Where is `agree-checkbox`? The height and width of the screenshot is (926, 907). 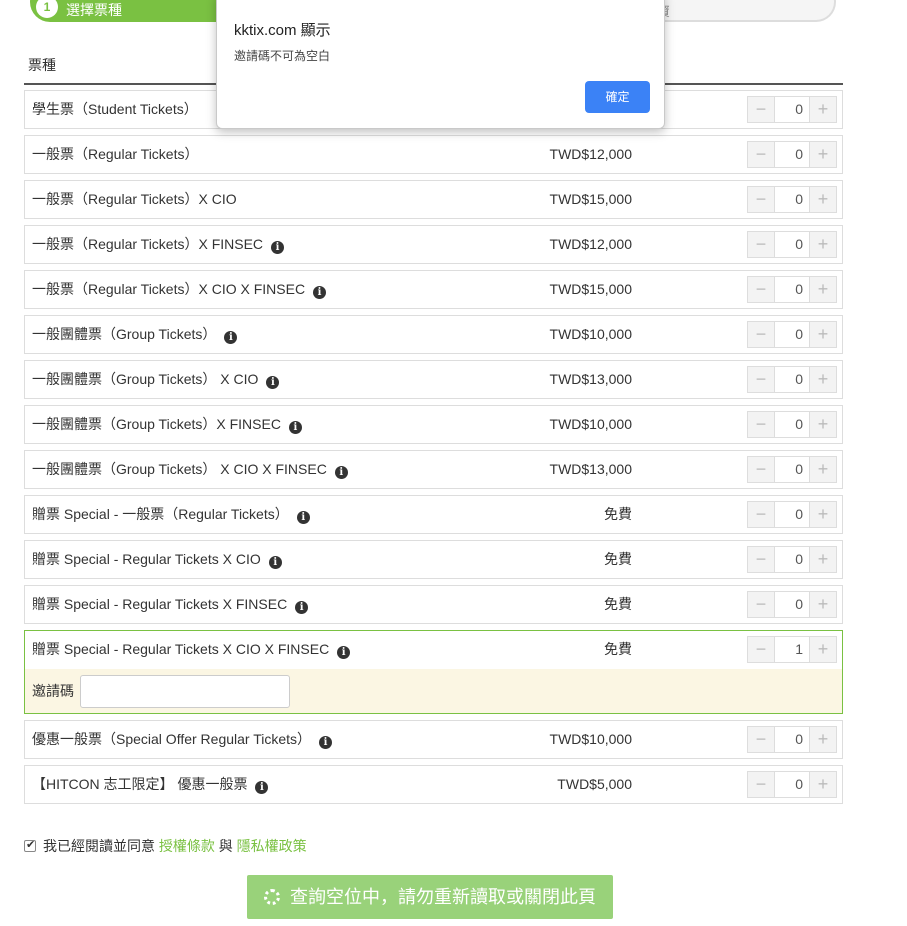 agree-checkbox is located at coordinates (30, 845).